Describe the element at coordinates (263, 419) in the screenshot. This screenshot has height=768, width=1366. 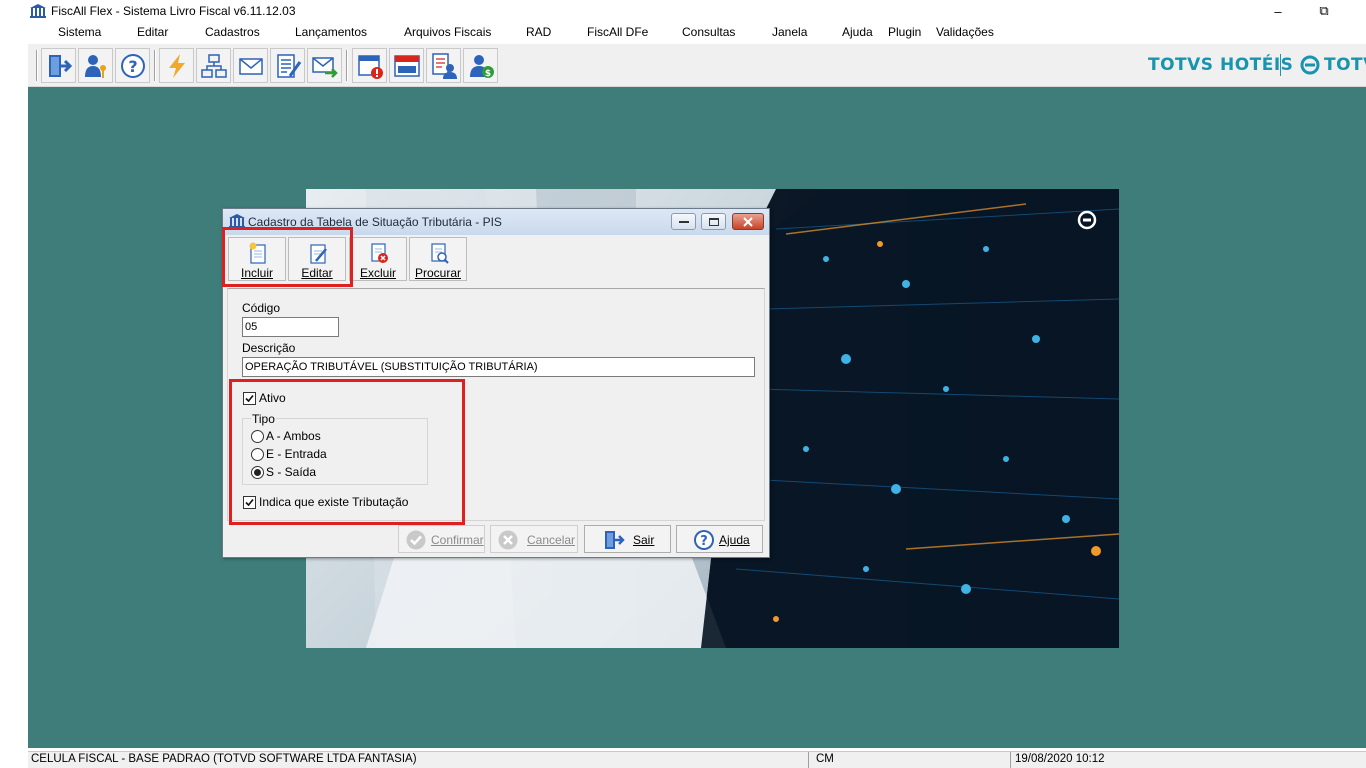
I see `tipo-label: Tipo` at that location.